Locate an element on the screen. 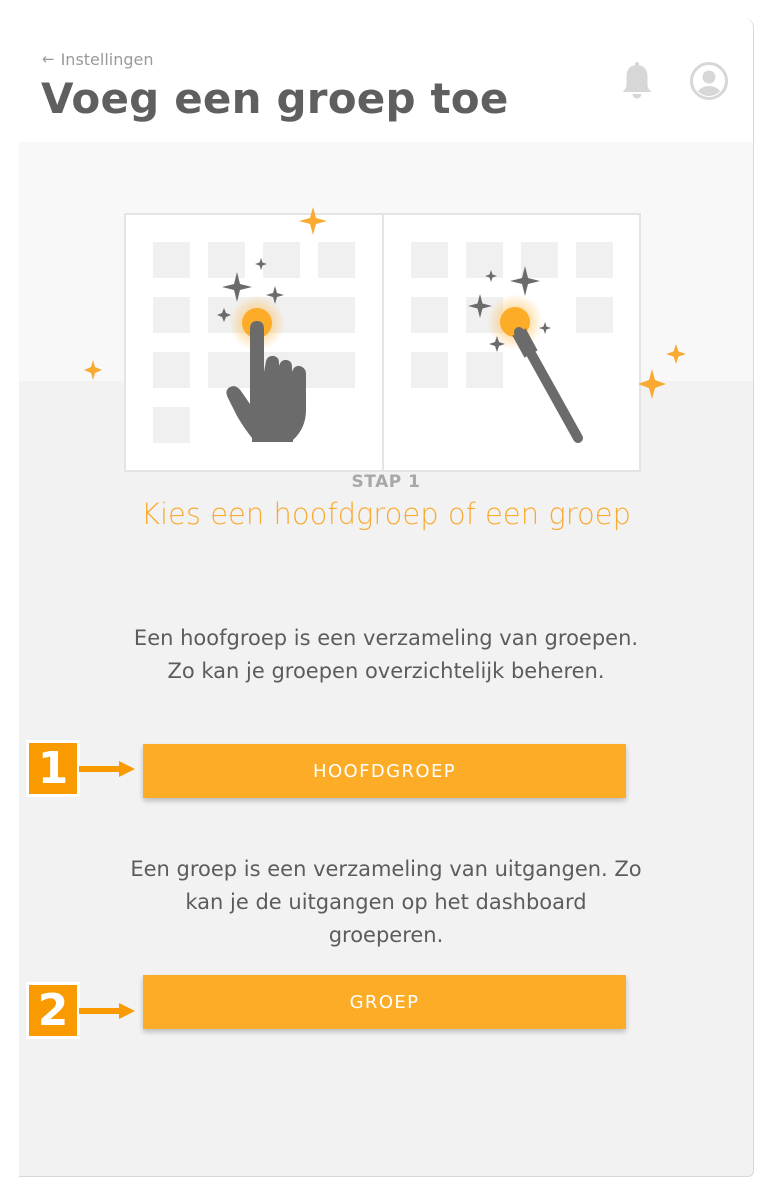 This screenshot has height=1201, width=778. back-link: ← Instellingen is located at coordinates (98, 59).